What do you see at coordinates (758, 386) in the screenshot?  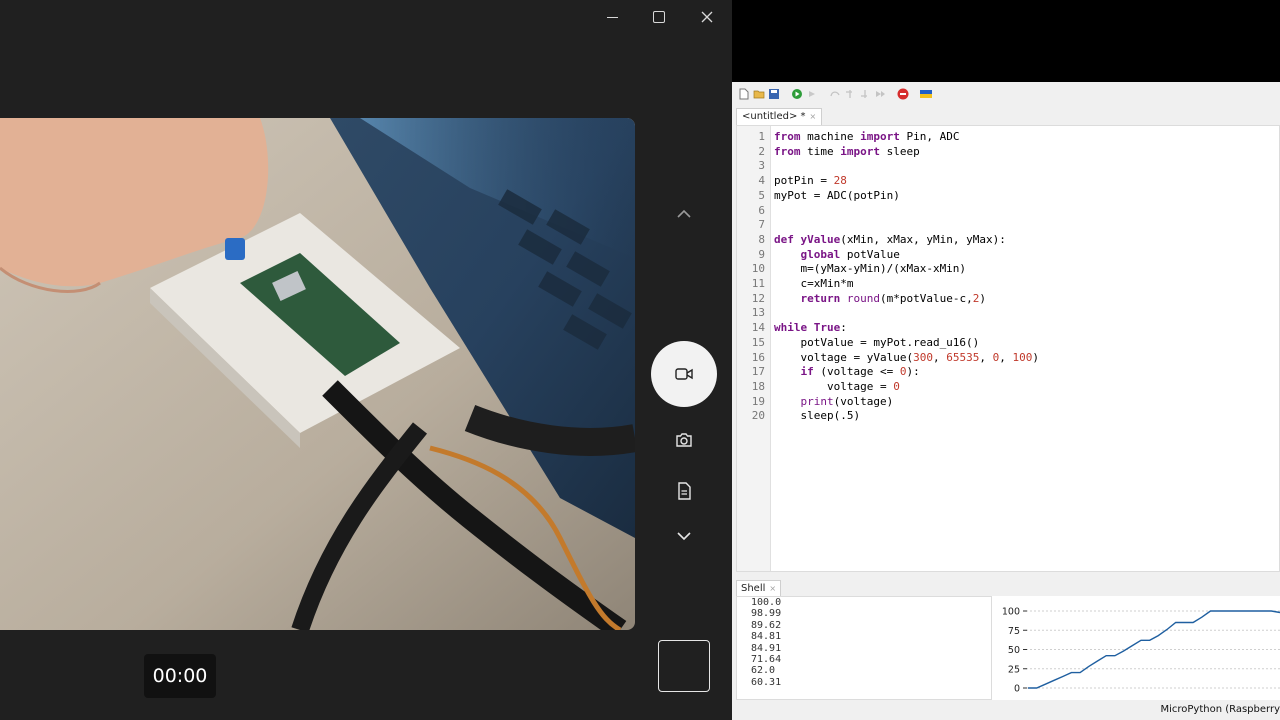 I see `line-number: 18` at bounding box center [758, 386].